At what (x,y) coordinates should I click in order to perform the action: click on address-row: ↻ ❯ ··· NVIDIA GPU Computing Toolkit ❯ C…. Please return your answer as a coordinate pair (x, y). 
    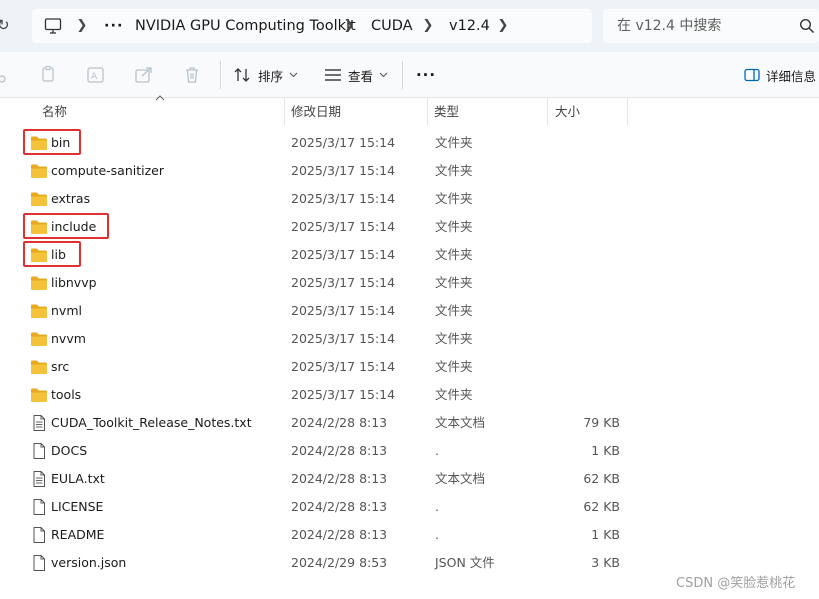
    Looking at the image, I should click on (409, 26).